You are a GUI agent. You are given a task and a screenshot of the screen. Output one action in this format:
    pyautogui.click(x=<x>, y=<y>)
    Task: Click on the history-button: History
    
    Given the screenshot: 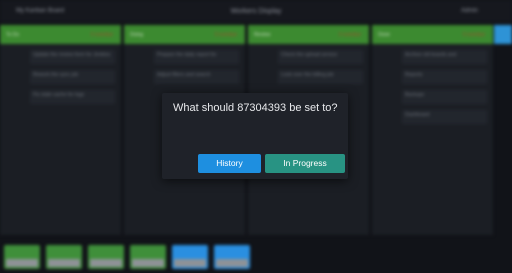 What is the action you would take?
    pyautogui.click(x=229, y=163)
    